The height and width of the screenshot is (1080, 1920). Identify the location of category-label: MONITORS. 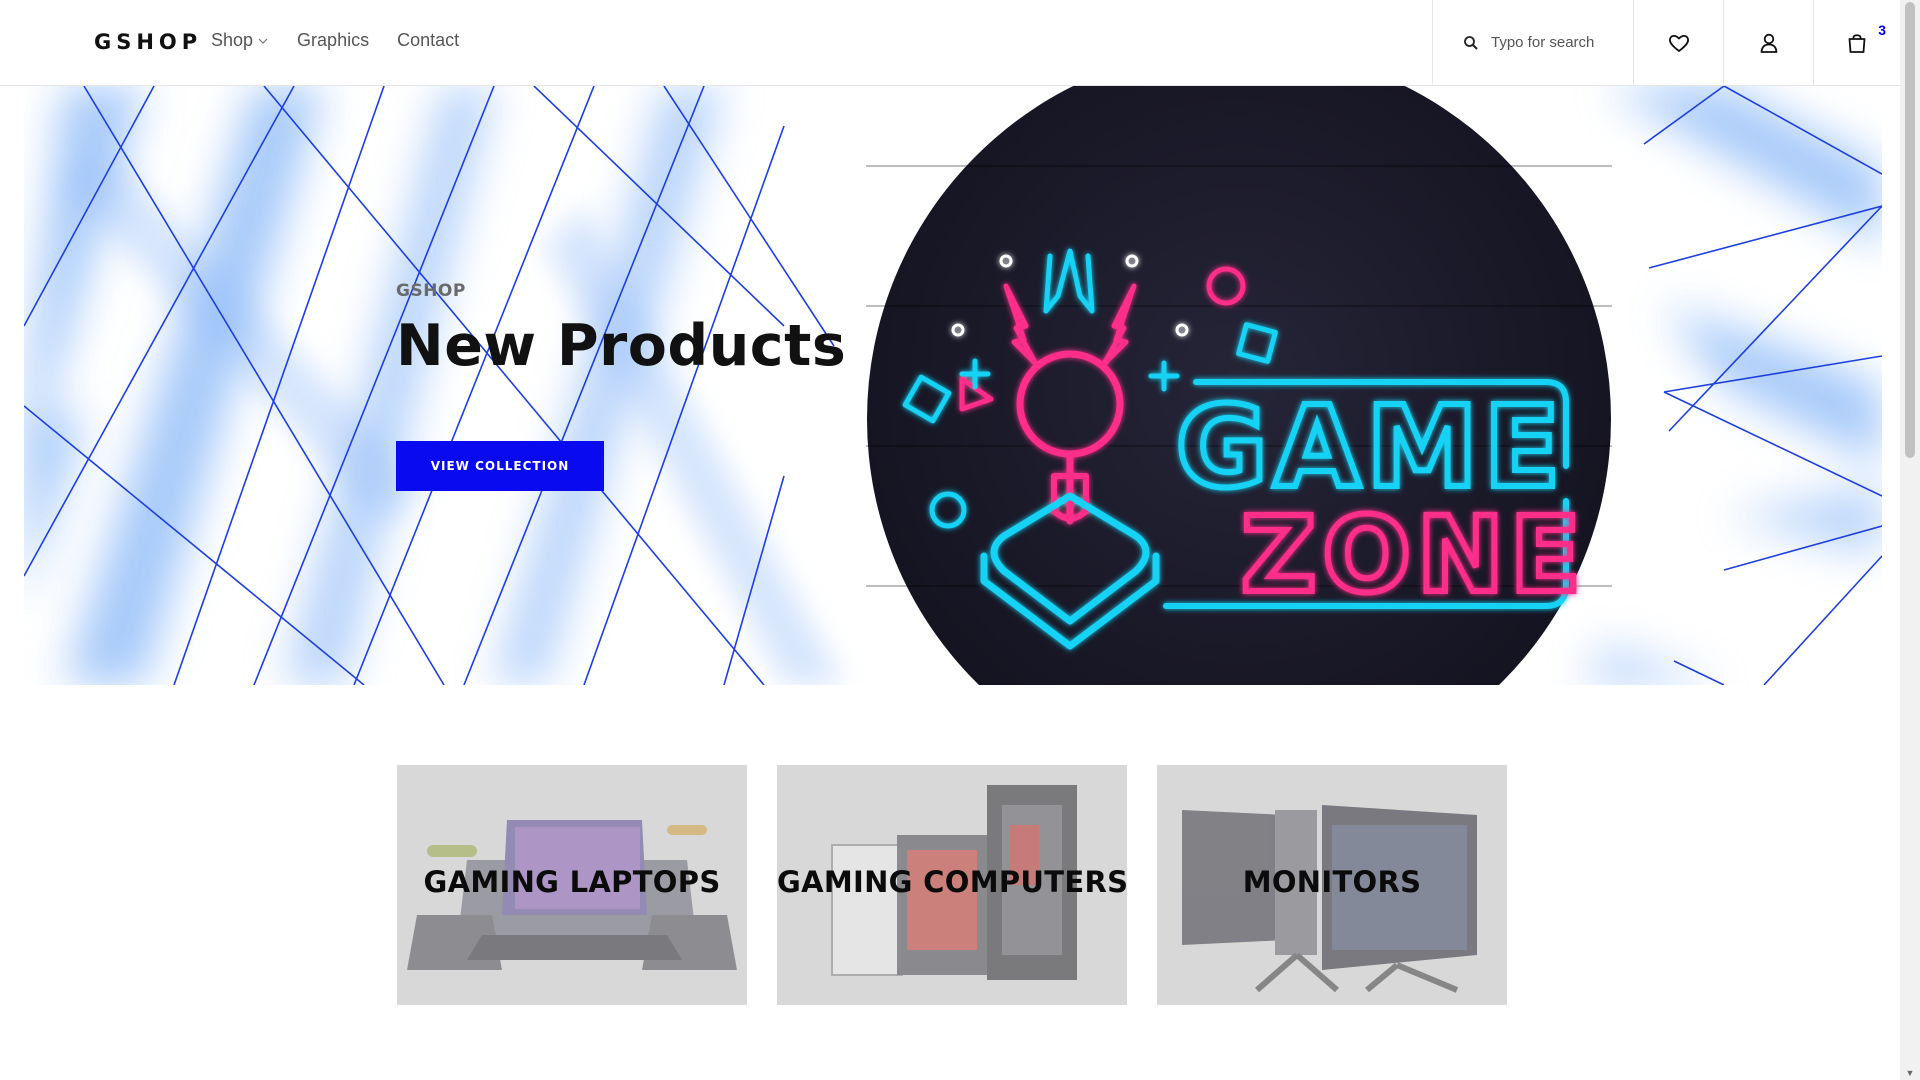
(1332, 882).